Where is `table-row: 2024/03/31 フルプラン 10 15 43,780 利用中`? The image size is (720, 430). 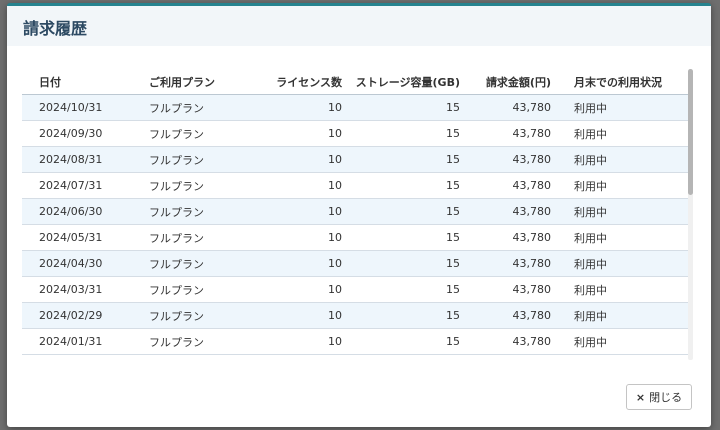
table-row: 2024/03/31 フルプラン 10 15 43,780 利用中 is located at coordinates (355, 289).